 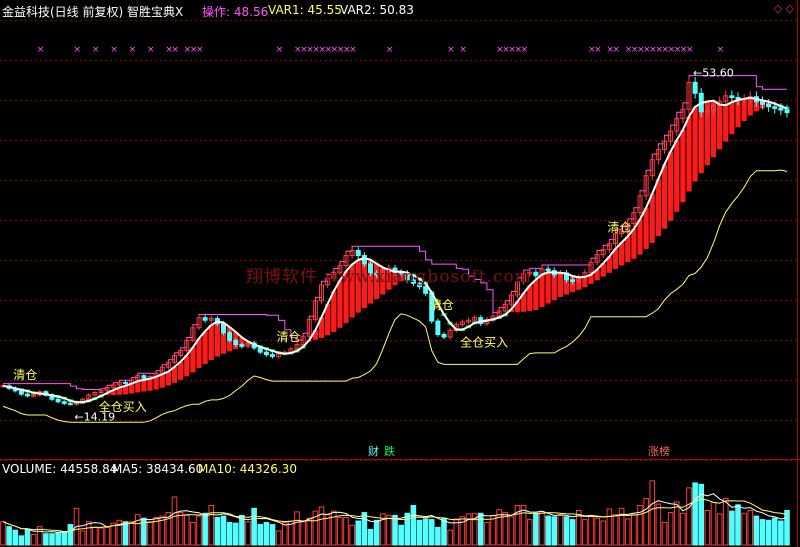 I want to click on corner-diamond-icon: ◇ ◇, so click(x=784, y=8).